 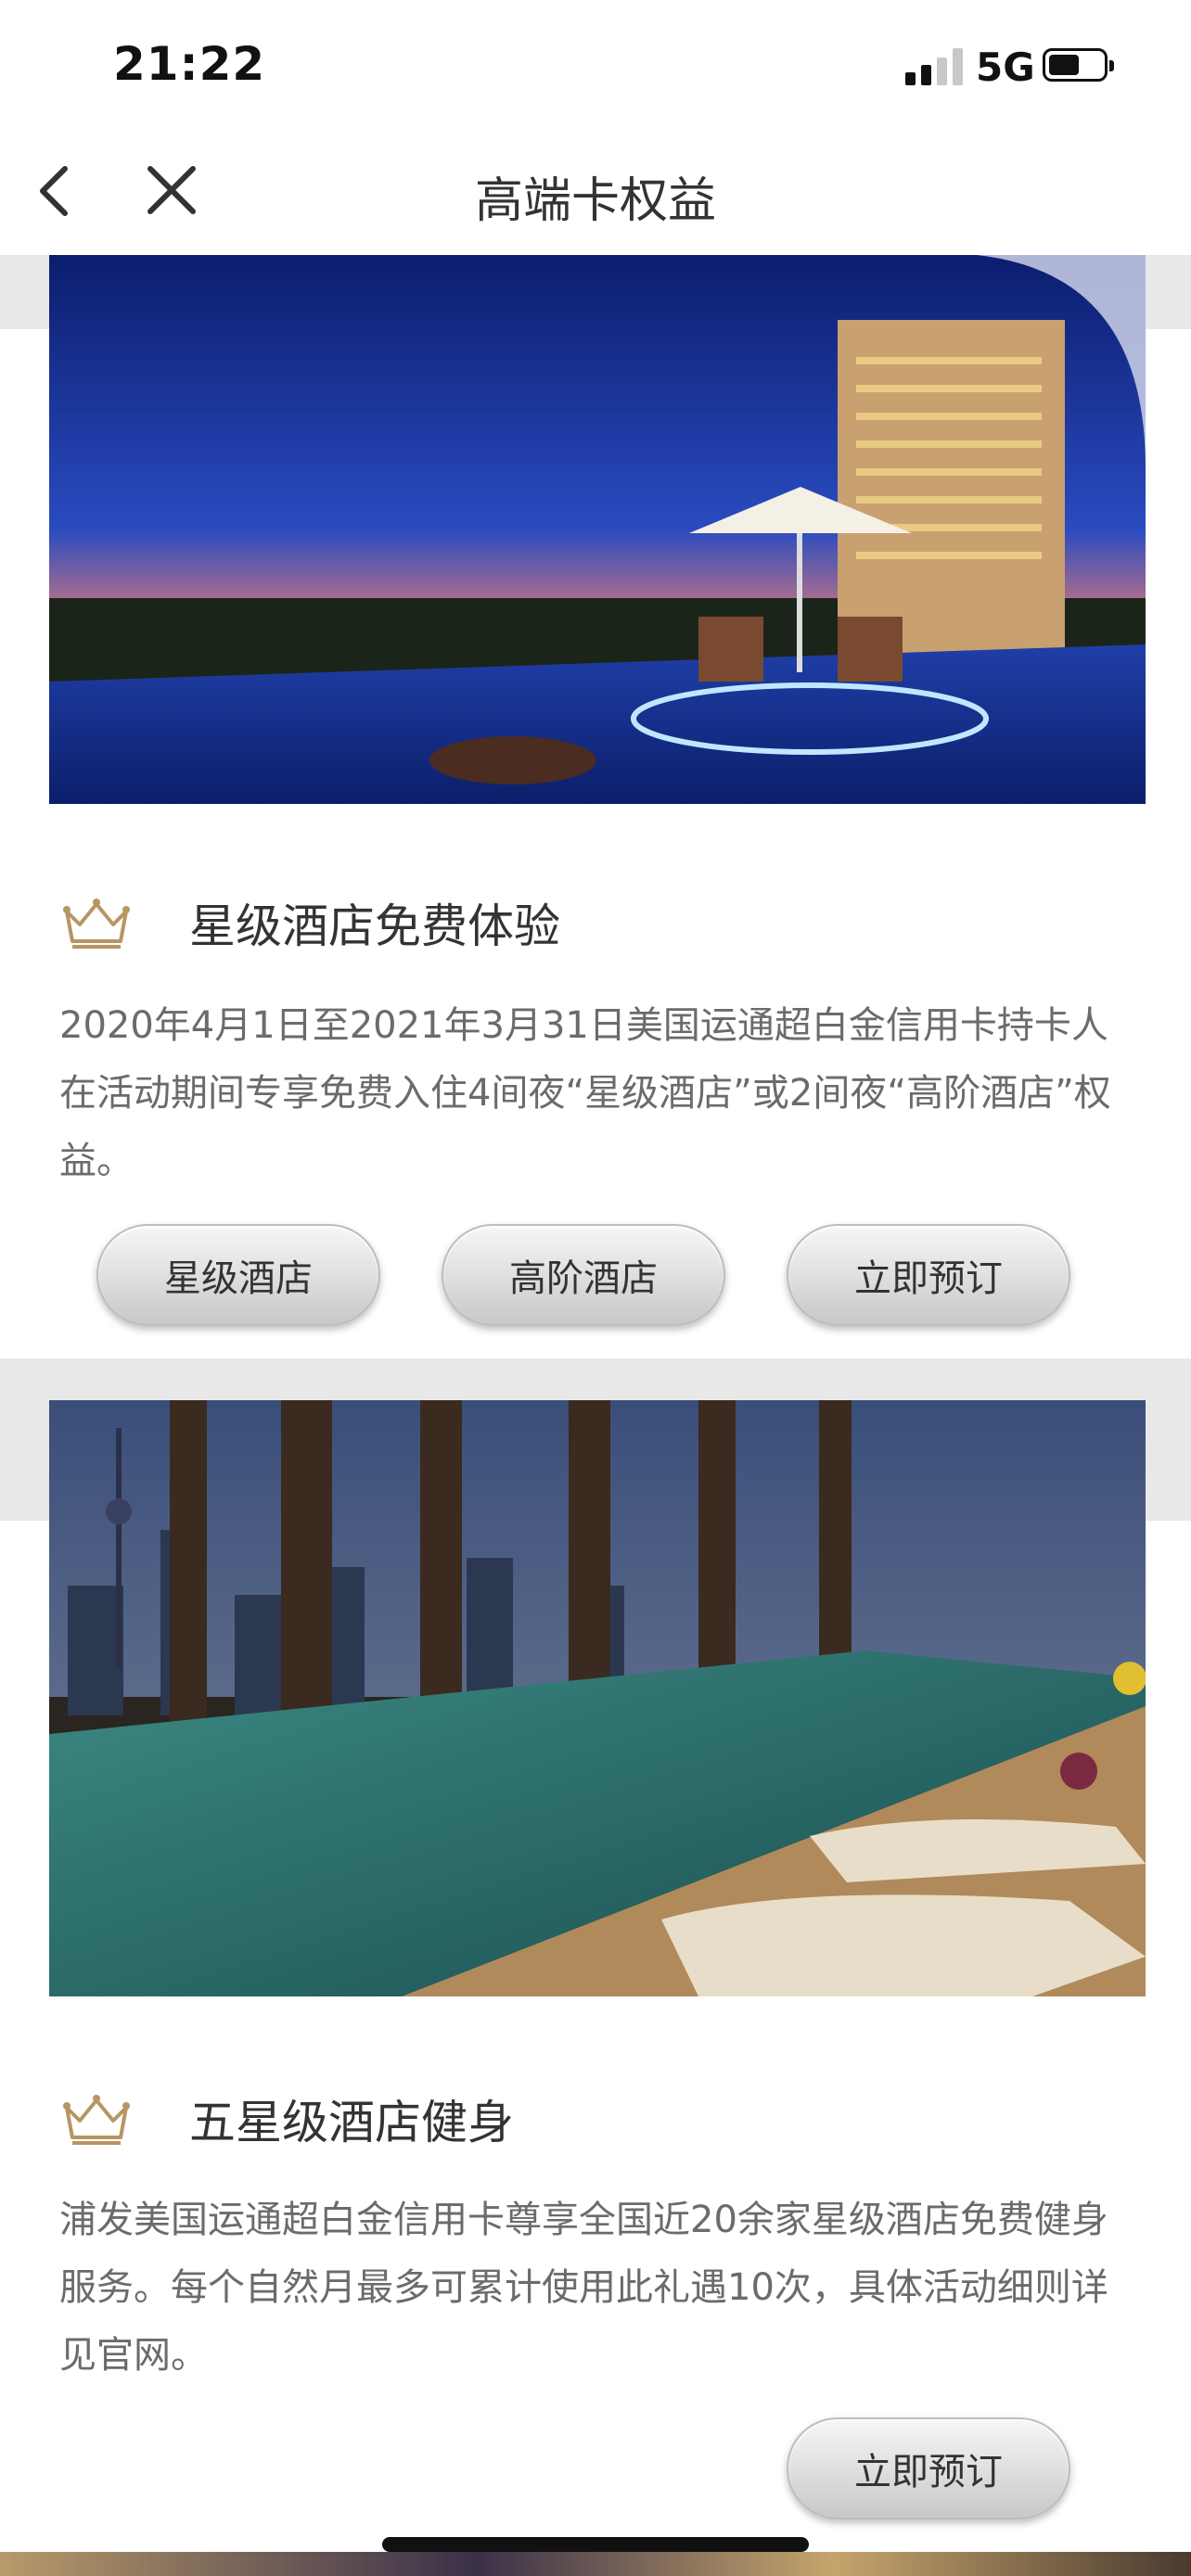 I want to click on next-card-image-edge, so click(x=595, y=2564).